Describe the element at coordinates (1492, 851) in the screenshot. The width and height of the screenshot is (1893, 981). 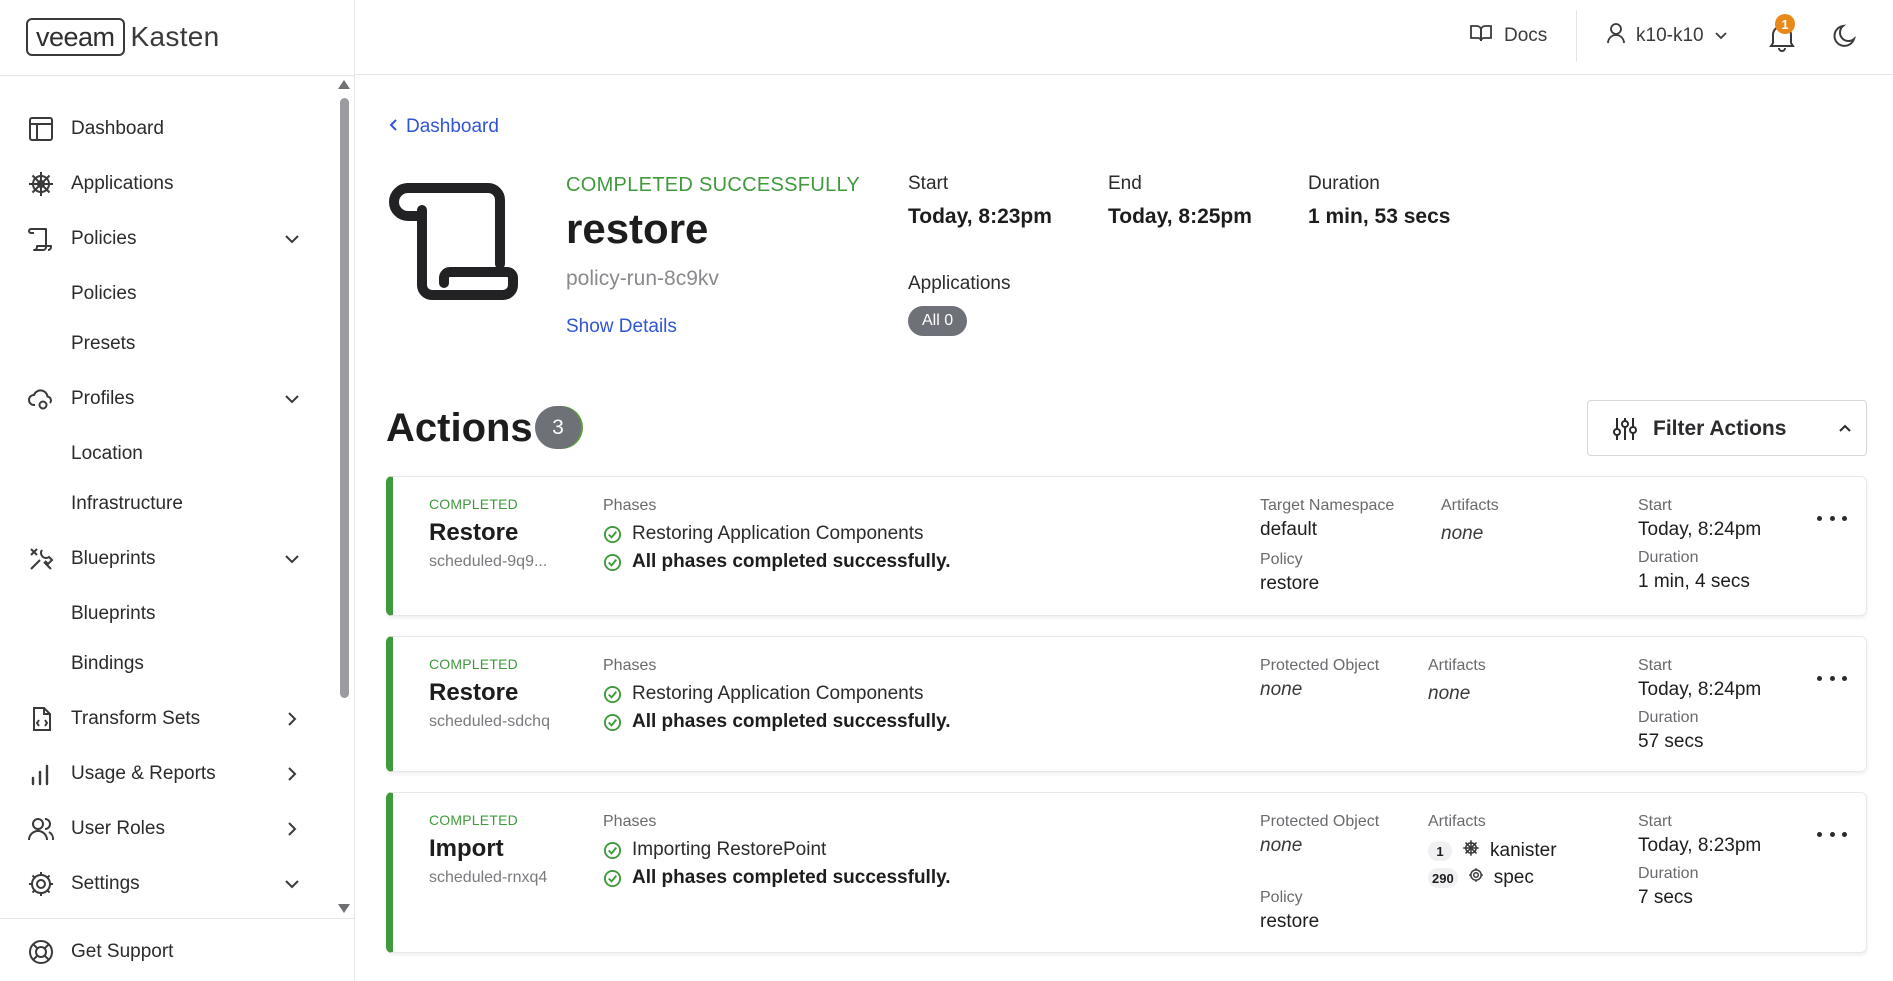
I see `artifact-kanister: 1 kanister` at that location.